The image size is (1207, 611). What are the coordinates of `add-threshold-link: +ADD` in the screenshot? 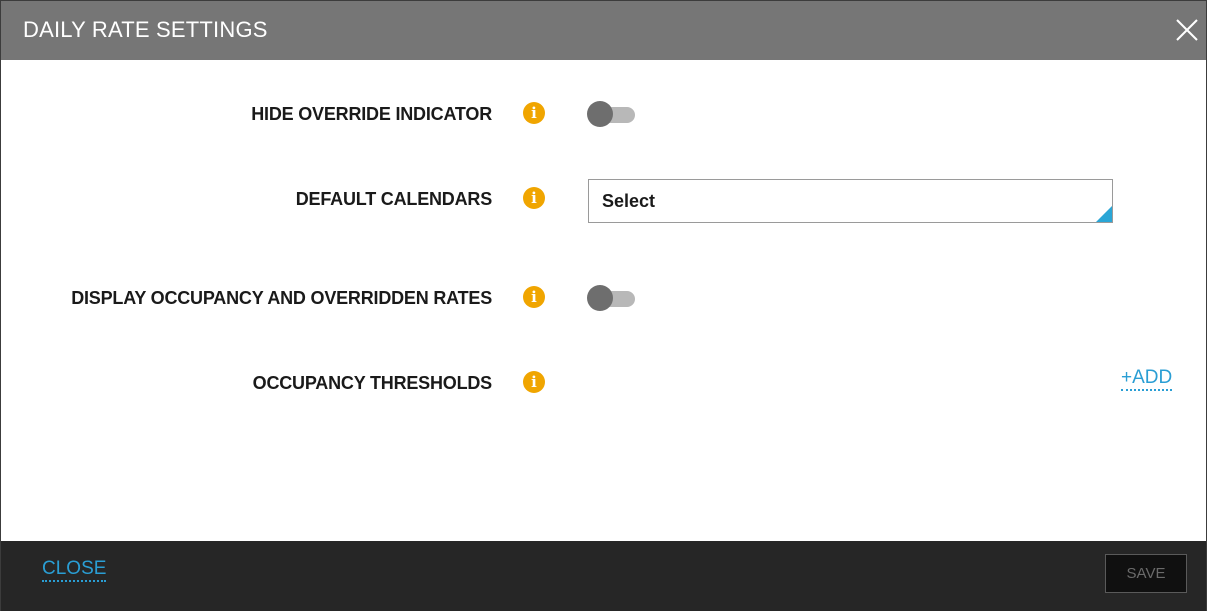 It's located at (1147, 379).